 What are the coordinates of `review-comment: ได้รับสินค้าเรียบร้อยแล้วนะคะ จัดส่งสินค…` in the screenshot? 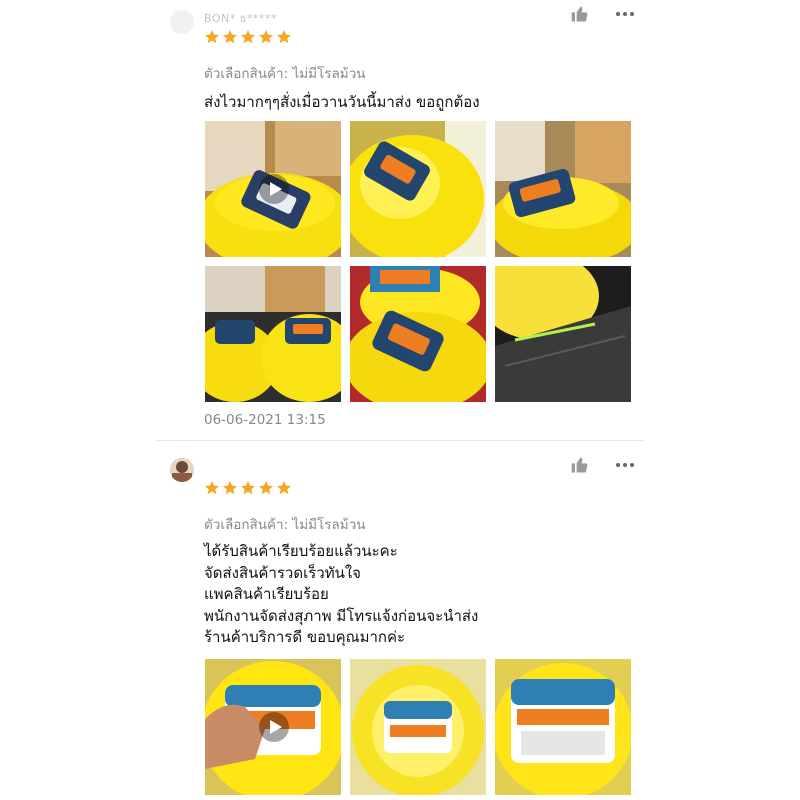 It's located at (341, 594).